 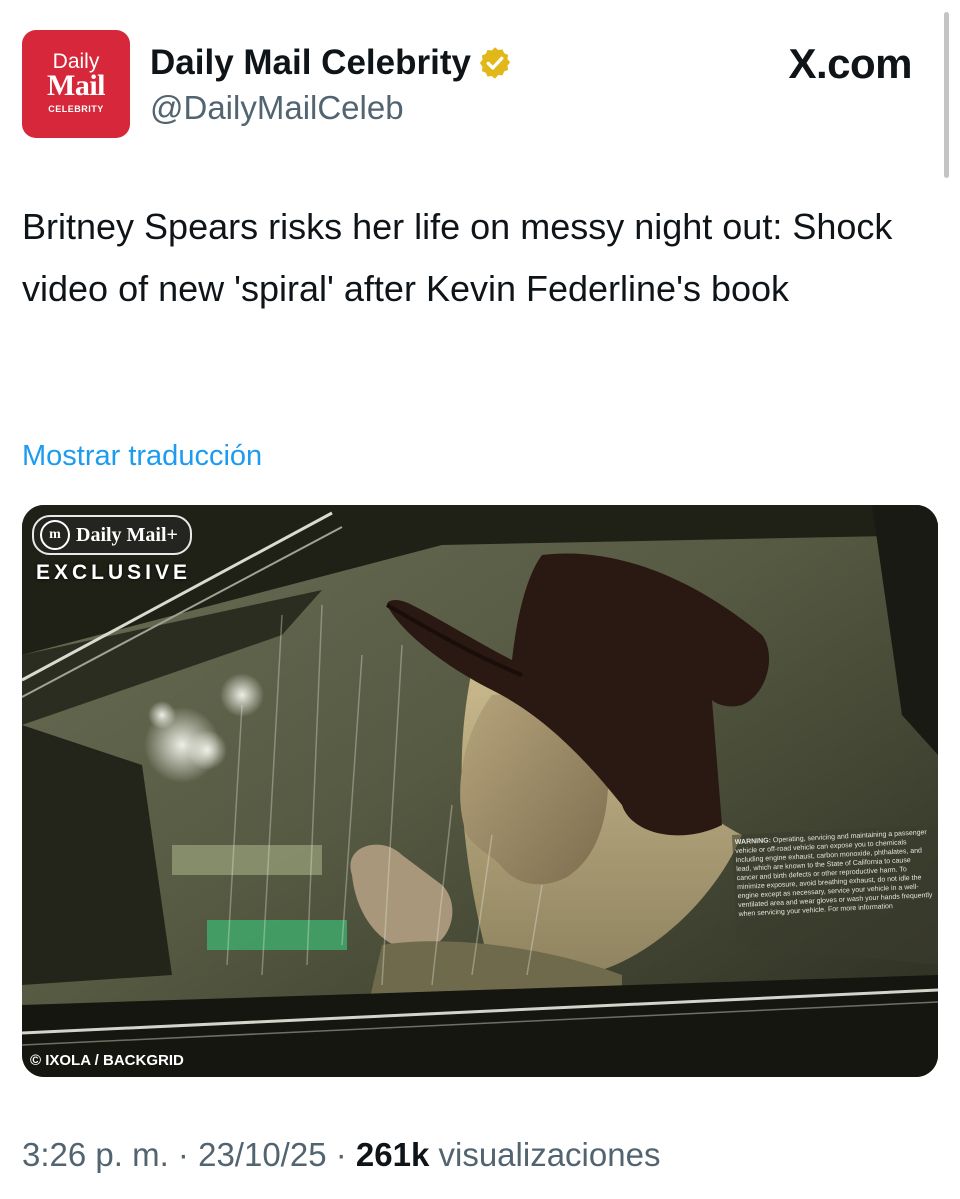 I want to click on page-scrollbar, so click(x=946, y=95).